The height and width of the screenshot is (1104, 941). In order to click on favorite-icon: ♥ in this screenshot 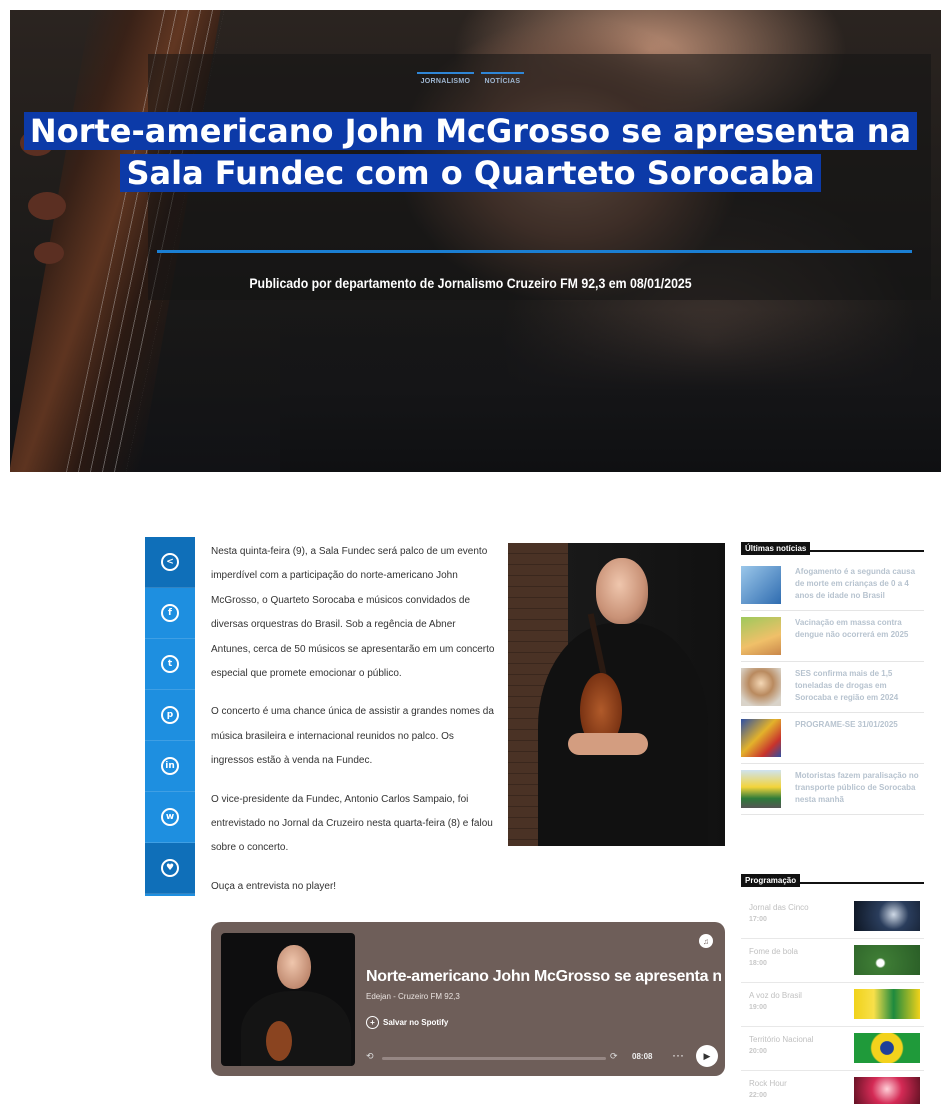, I will do `click(170, 868)`.